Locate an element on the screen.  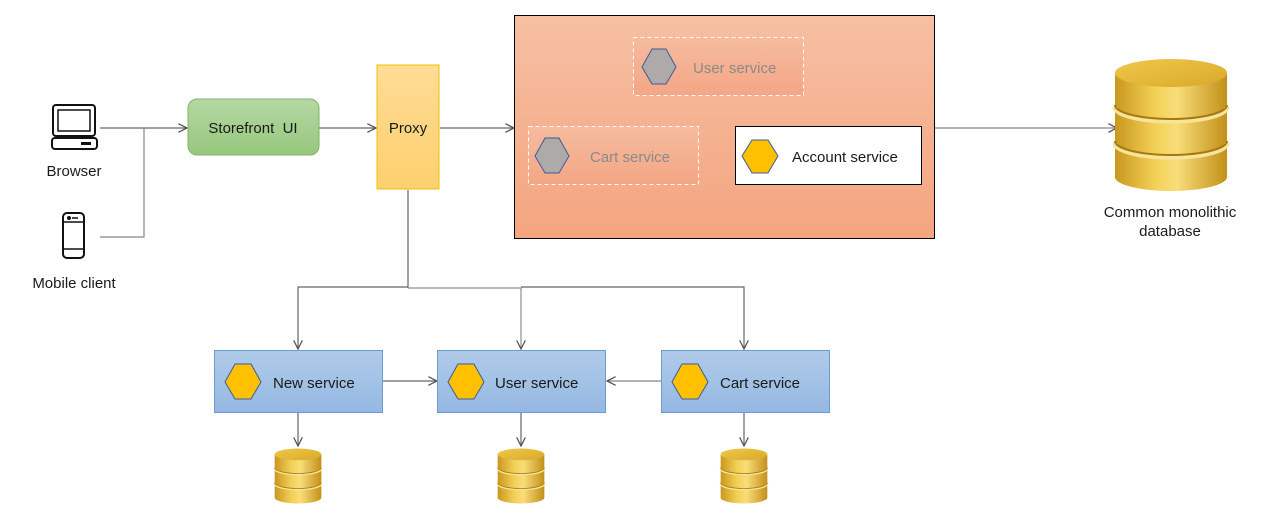
common-database: Common monolithic database is located at coordinates (1170, 149).